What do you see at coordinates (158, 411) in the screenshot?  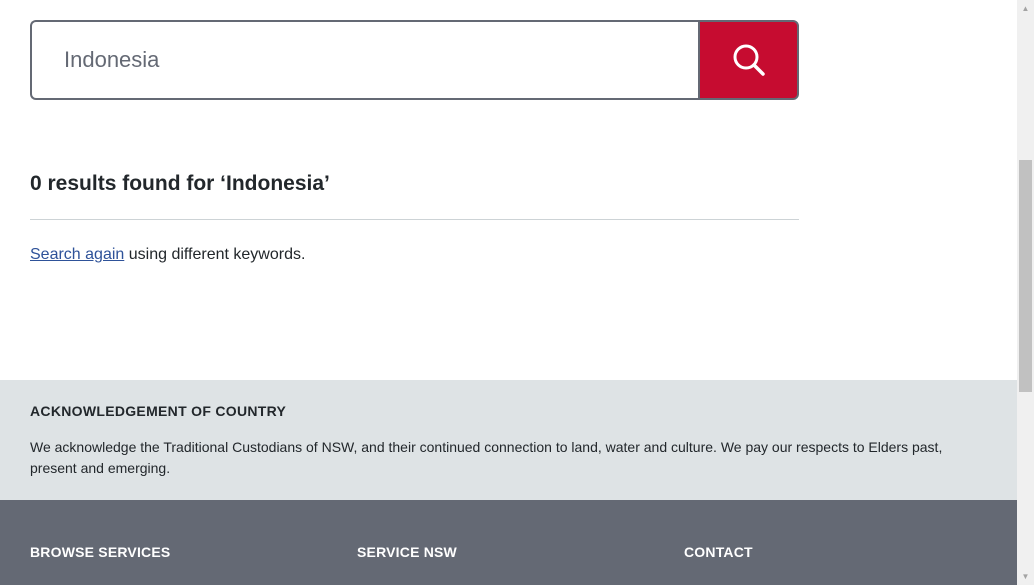 I see `acknowledgement-title: ACKNOWLEDGEMENT OF COUNTRY` at bounding box center [158, 411].